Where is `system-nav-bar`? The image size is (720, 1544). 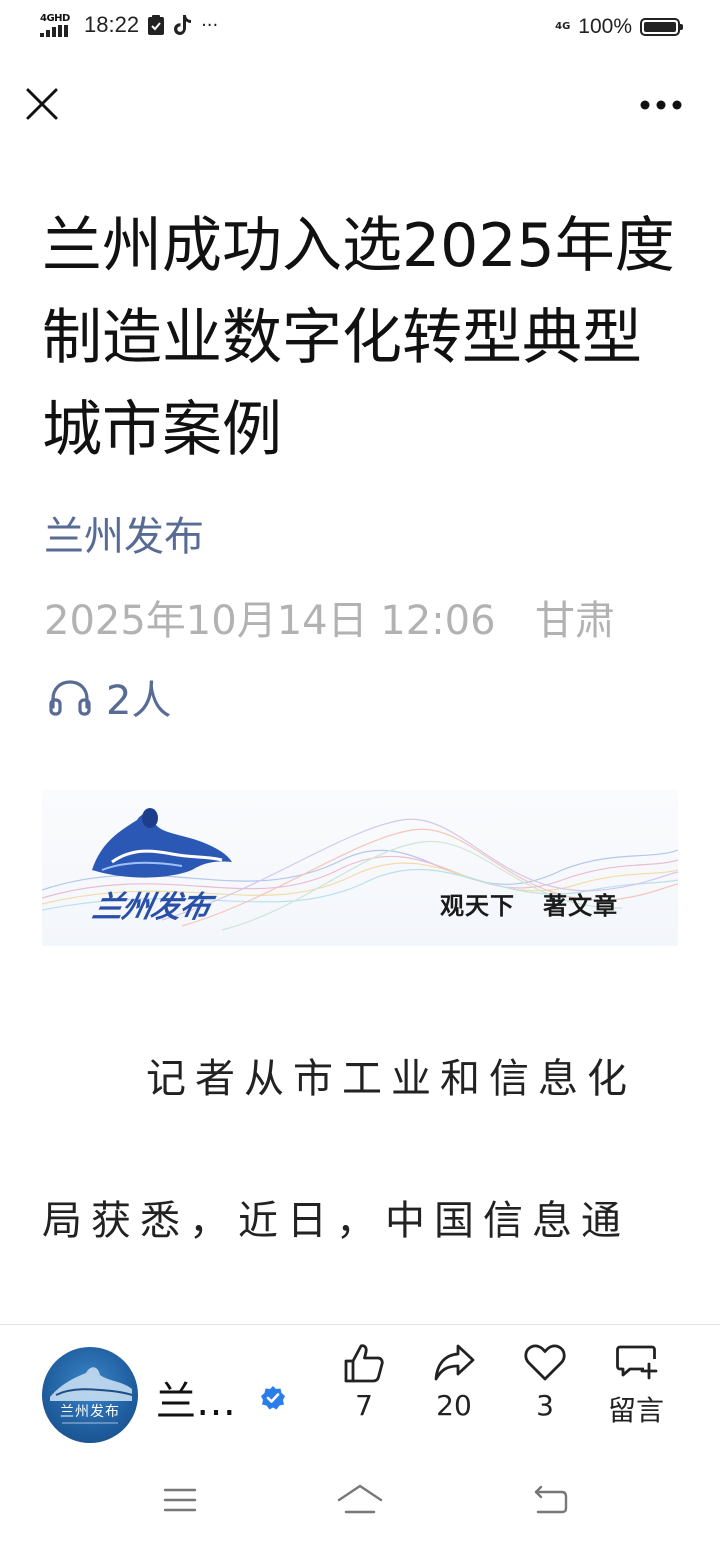
system-nav-bar is located at coordinates (360, 1502).